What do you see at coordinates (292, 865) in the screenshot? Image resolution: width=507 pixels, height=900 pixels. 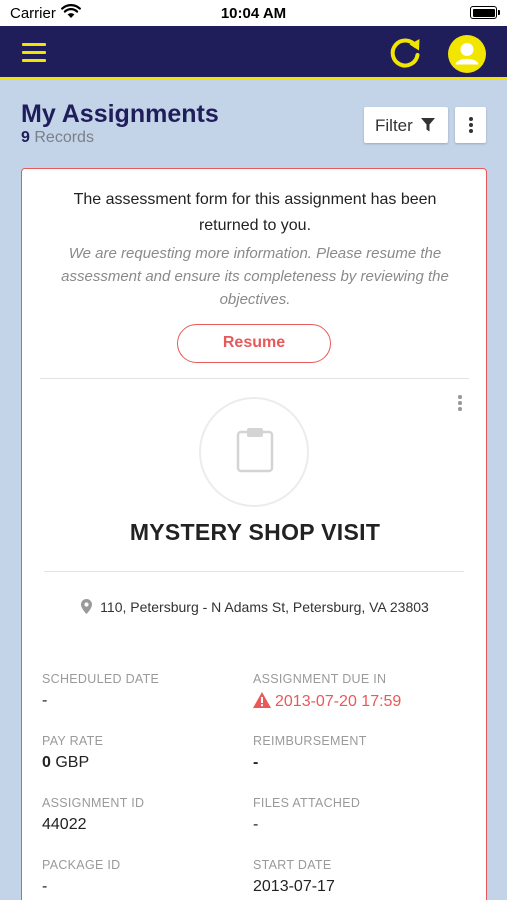 I see `field-label: START DATE` at bounding box center [292, 865].